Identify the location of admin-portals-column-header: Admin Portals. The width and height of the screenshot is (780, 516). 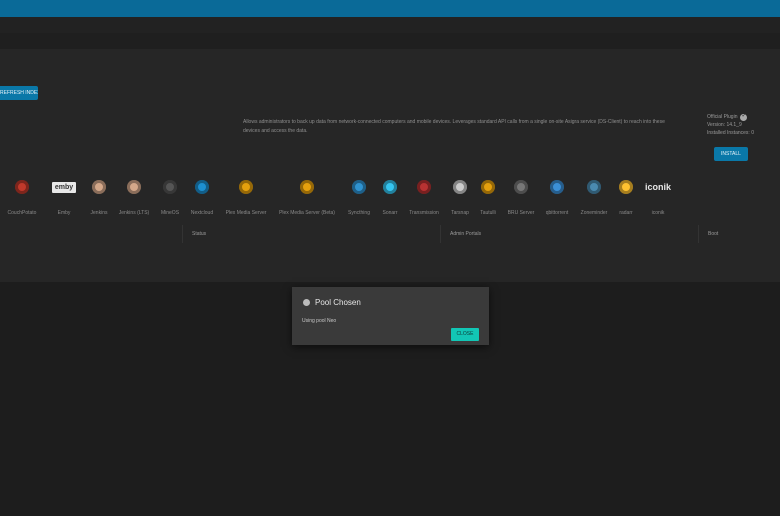
(465, 234).